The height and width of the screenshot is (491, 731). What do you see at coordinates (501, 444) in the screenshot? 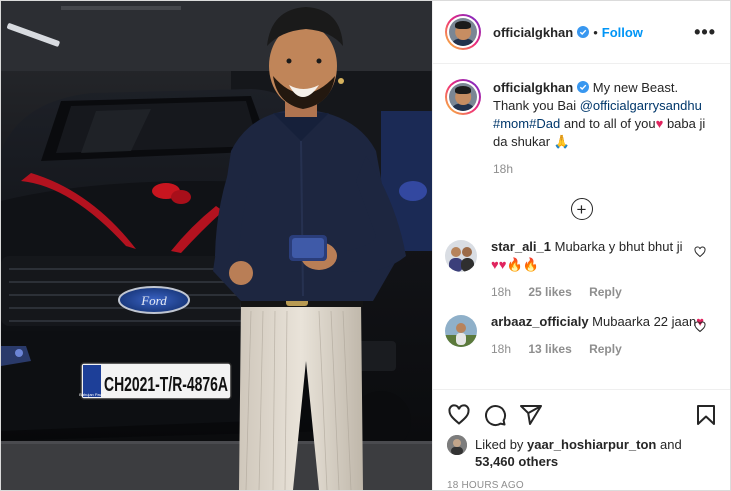
I see `liked-by-prefix: Liked by` at bounding box center [501, 444].